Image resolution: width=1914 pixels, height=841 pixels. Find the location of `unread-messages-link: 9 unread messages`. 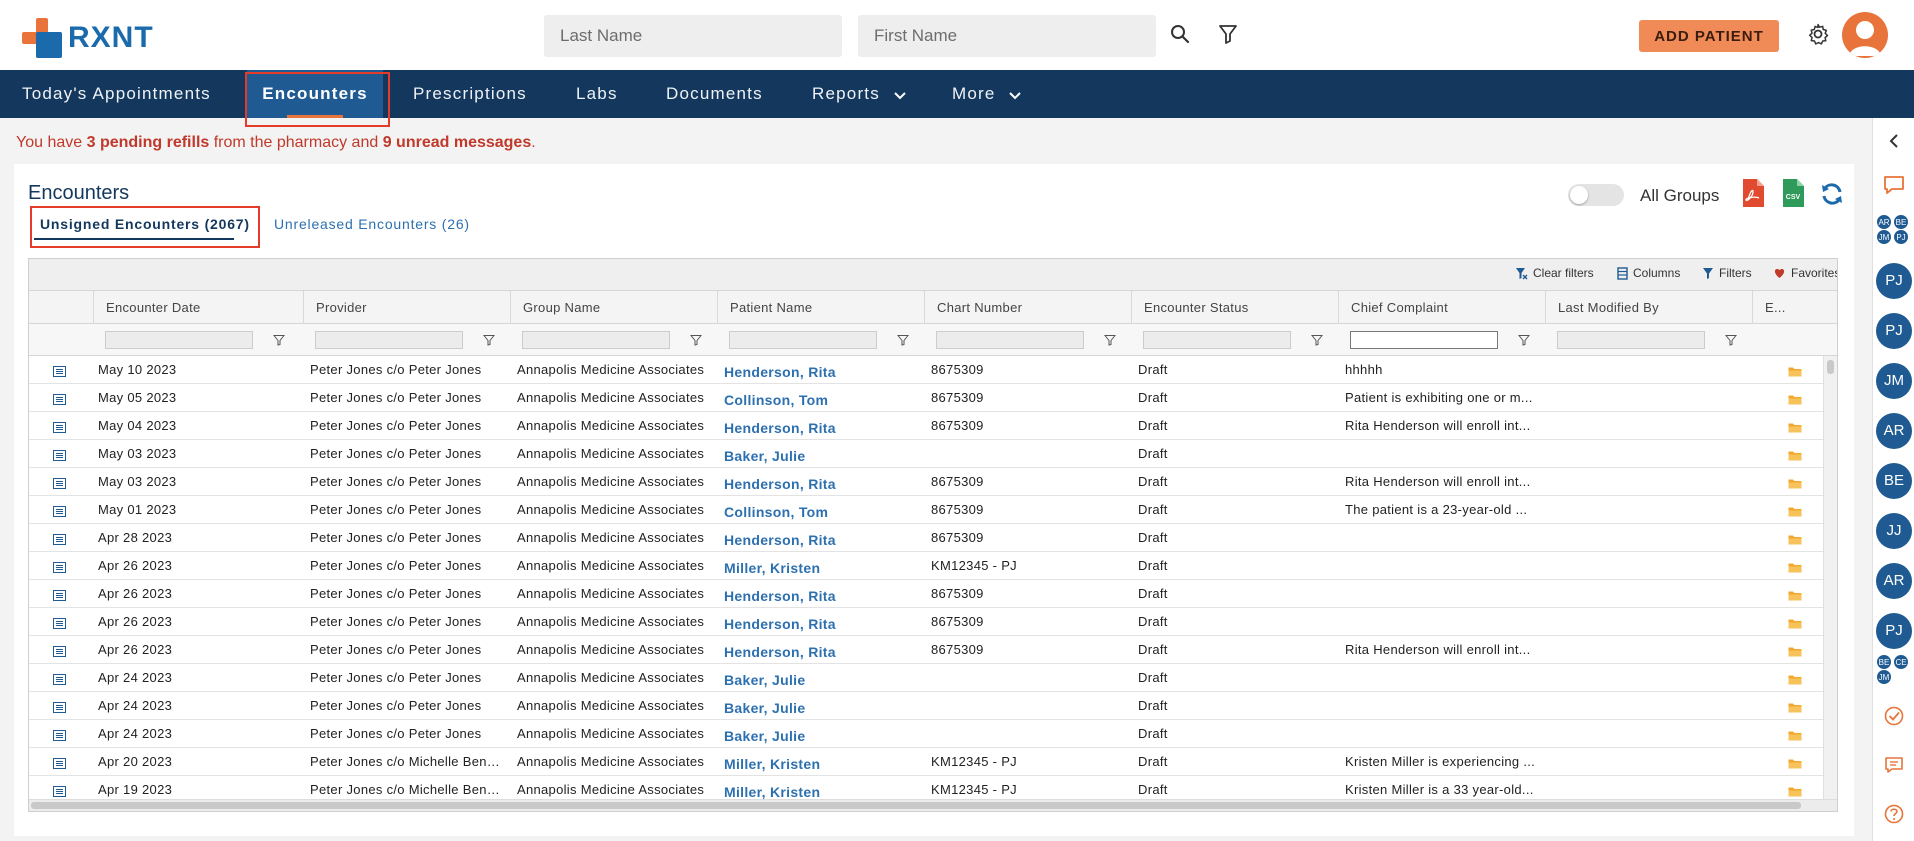

unread-messages-link: 9 unread messages is located at coordinates (457, 142).